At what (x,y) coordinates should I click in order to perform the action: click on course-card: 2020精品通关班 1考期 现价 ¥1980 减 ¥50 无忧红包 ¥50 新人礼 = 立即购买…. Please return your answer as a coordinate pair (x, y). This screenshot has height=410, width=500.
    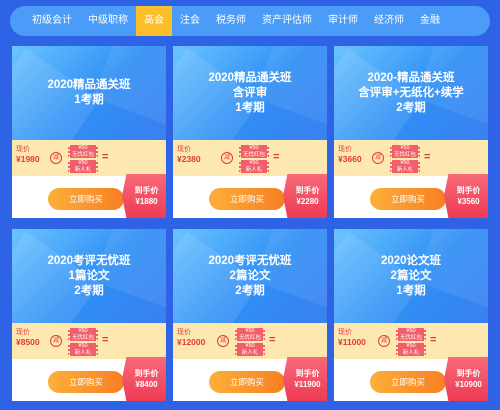
    Looking at the image, I should click on (89, 132).